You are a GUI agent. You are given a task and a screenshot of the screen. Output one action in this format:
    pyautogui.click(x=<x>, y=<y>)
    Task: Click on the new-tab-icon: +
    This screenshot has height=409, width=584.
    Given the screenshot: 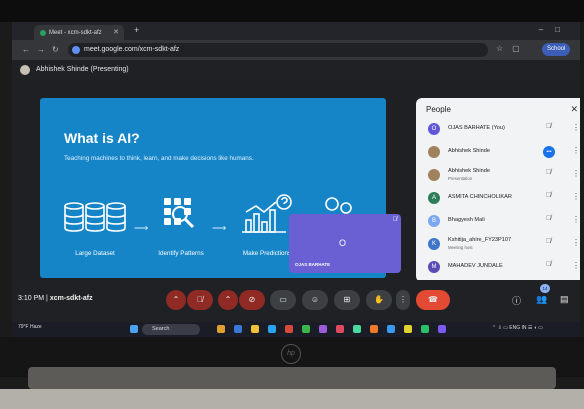 What is the action you would take?
    pyautogui.click(x=136, y=30)
    